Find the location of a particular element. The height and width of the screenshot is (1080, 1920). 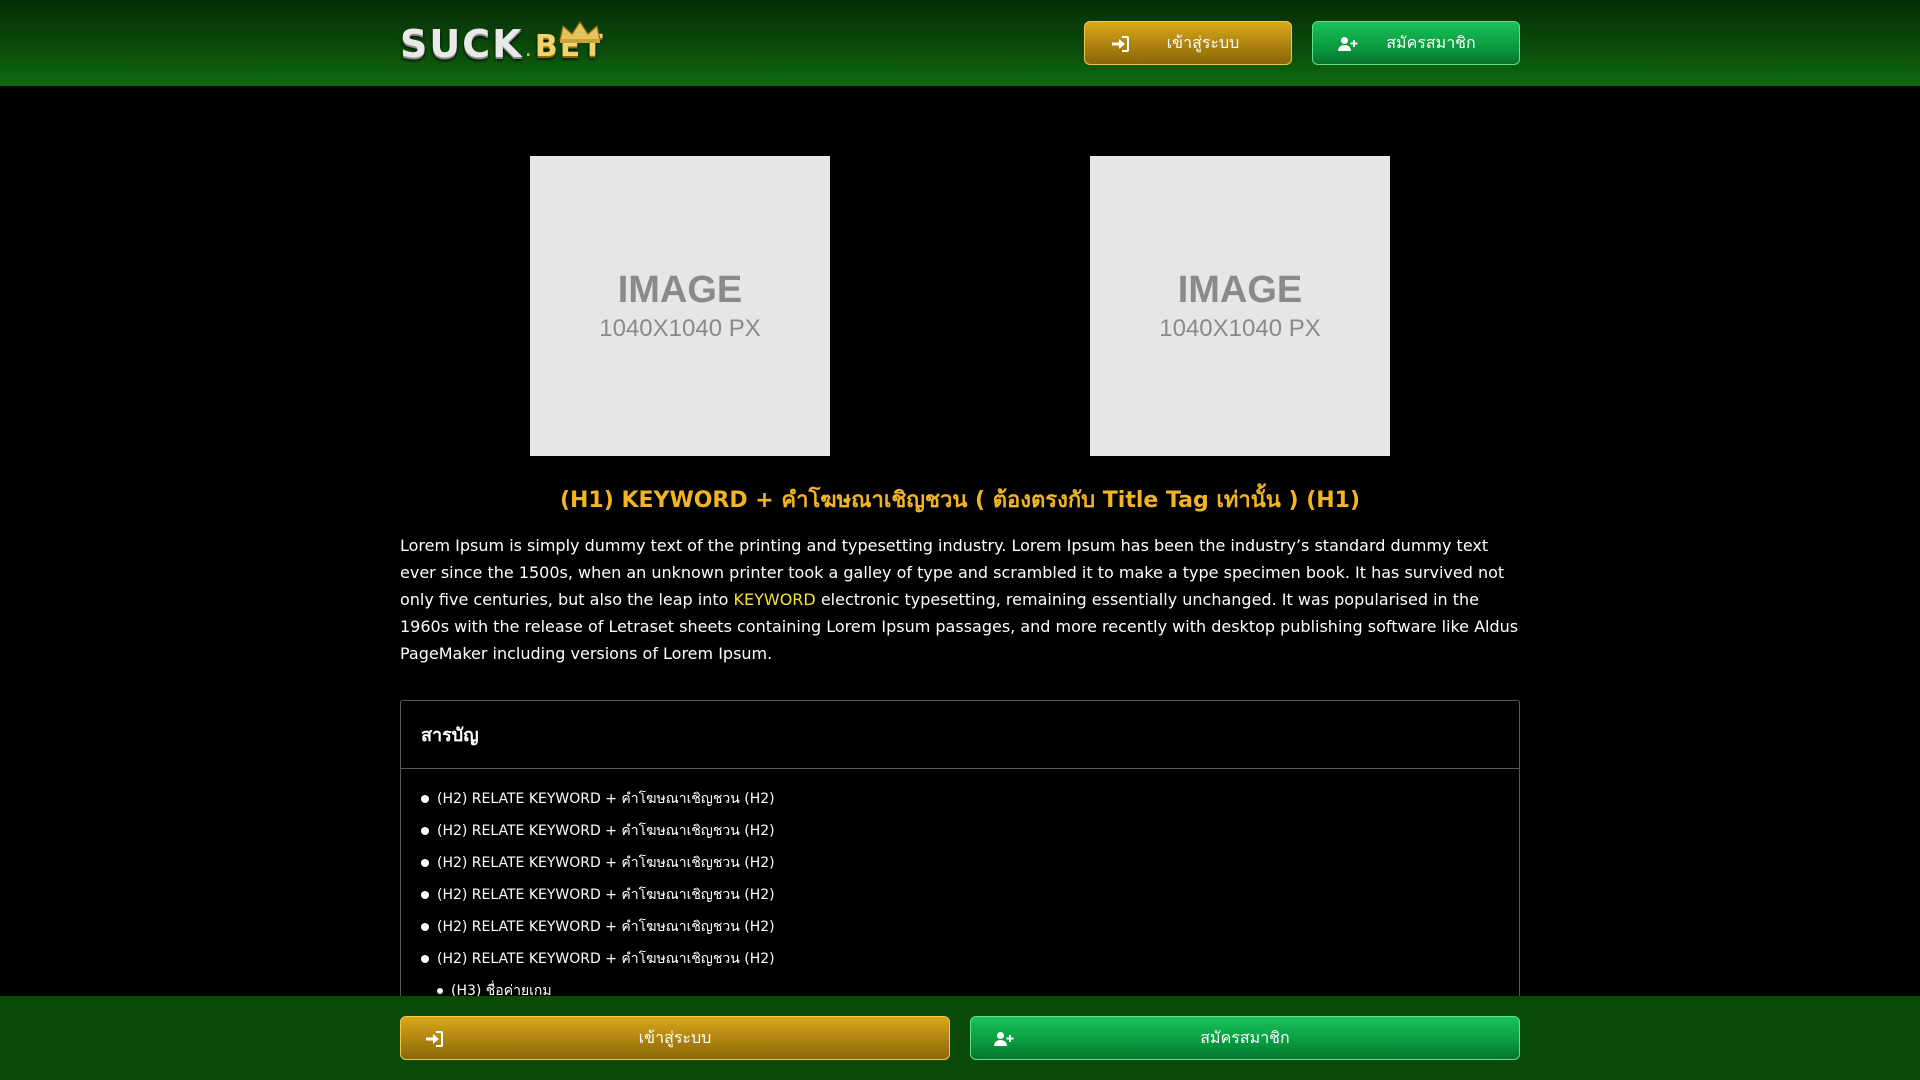

footer-register-button: สมัครสมาชิก is located at coordinates (1245, 1038).